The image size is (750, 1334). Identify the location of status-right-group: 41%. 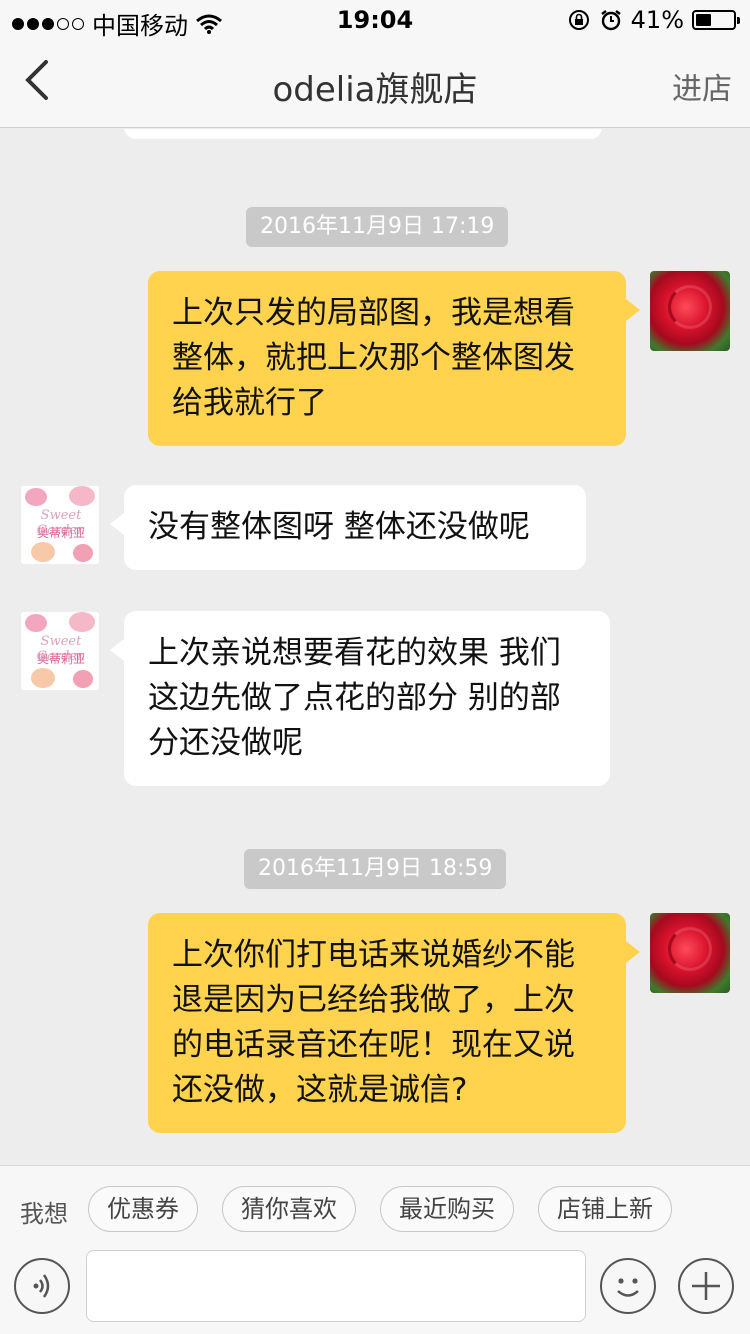
(653, 20).